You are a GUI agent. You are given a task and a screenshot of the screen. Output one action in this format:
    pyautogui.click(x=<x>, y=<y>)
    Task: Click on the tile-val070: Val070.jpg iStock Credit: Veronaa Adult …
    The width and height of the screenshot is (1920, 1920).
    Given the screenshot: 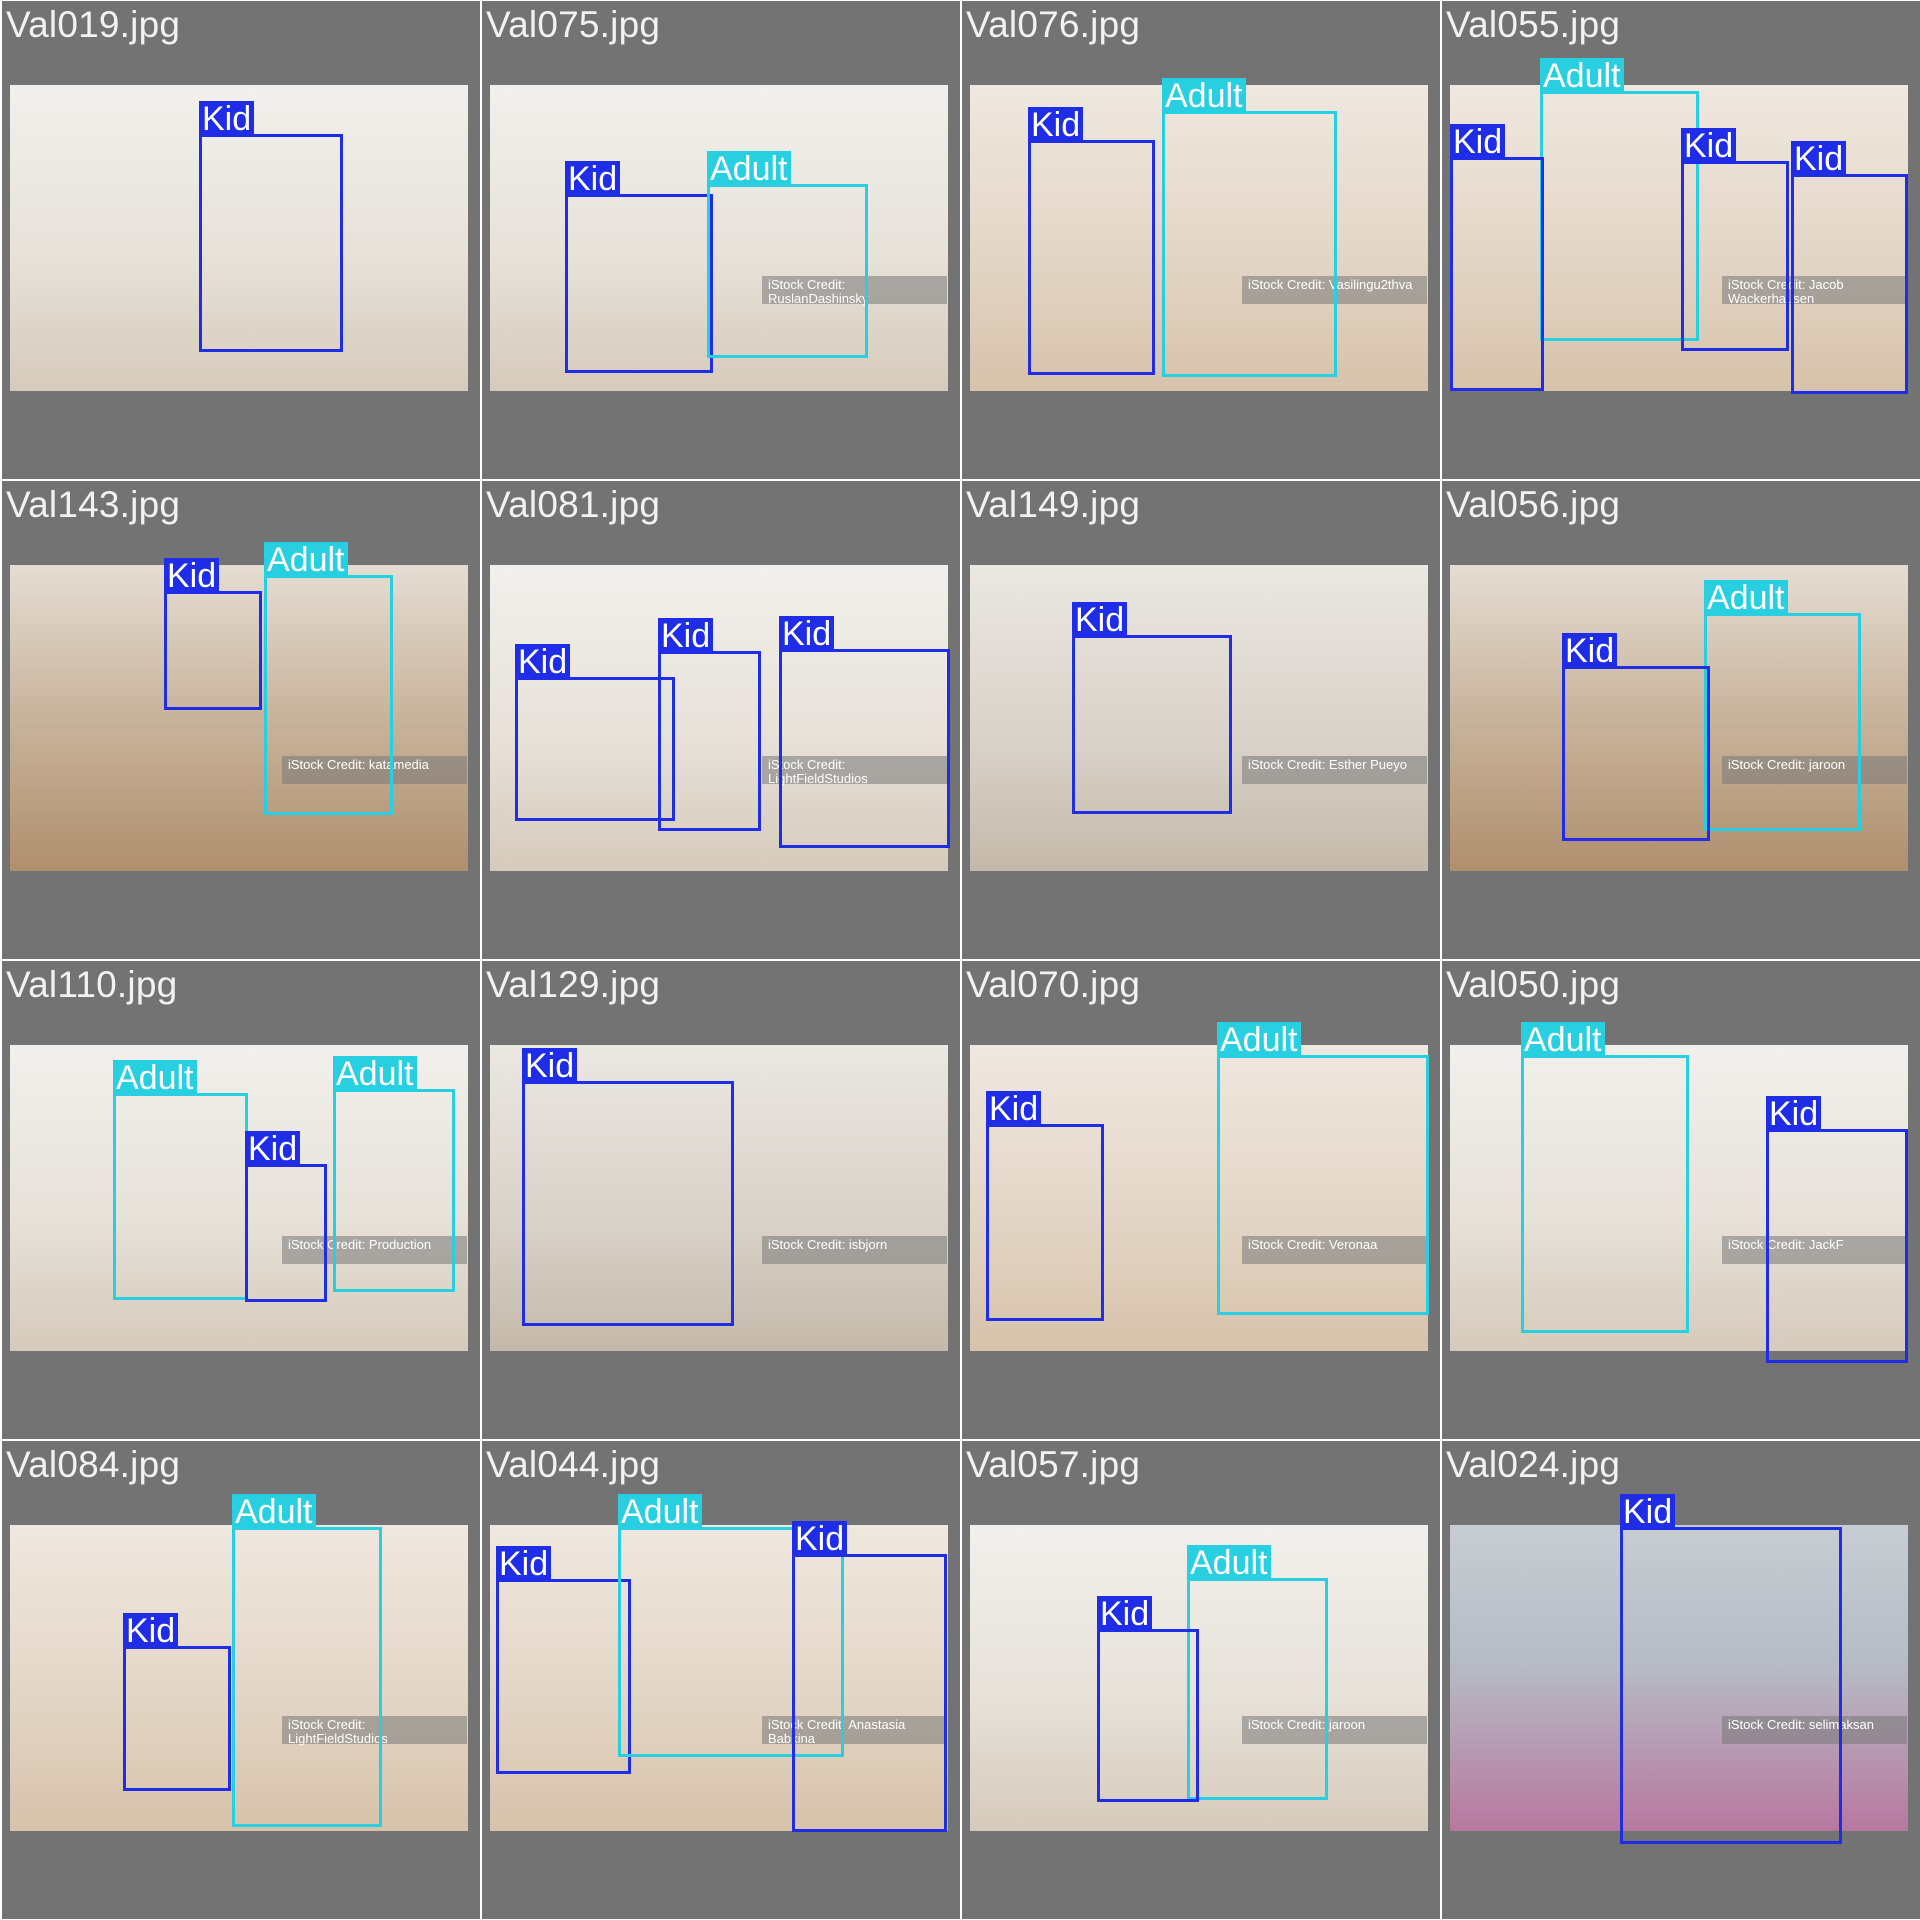 What is the action you would take?
    pyautogui.click(x=1201, y=1200)
    